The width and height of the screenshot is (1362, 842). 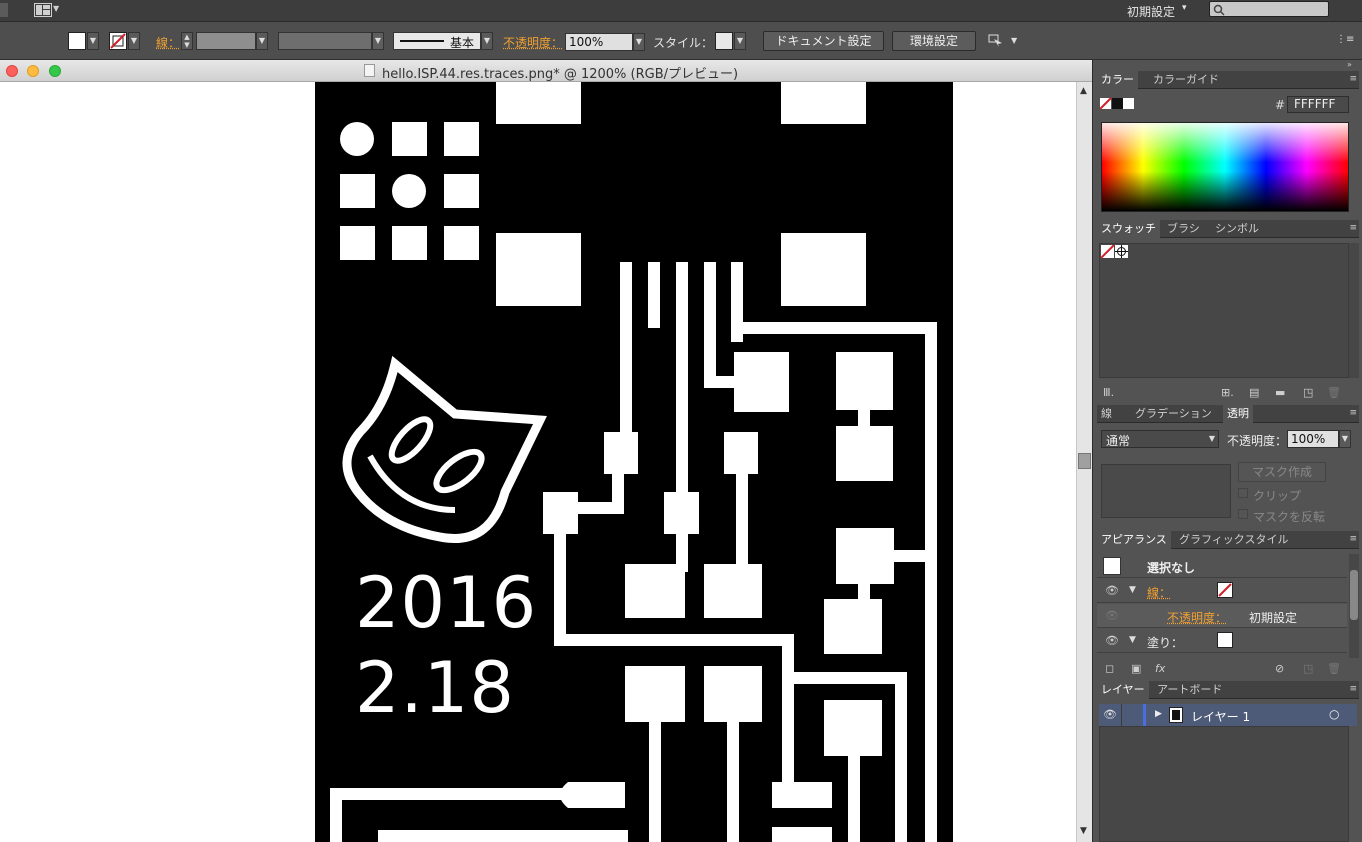 What do you see at coordinates (1308, 392) in the screenshot?
I see `new-swatch-icon: ◳` at bounding box center [1308, 392].